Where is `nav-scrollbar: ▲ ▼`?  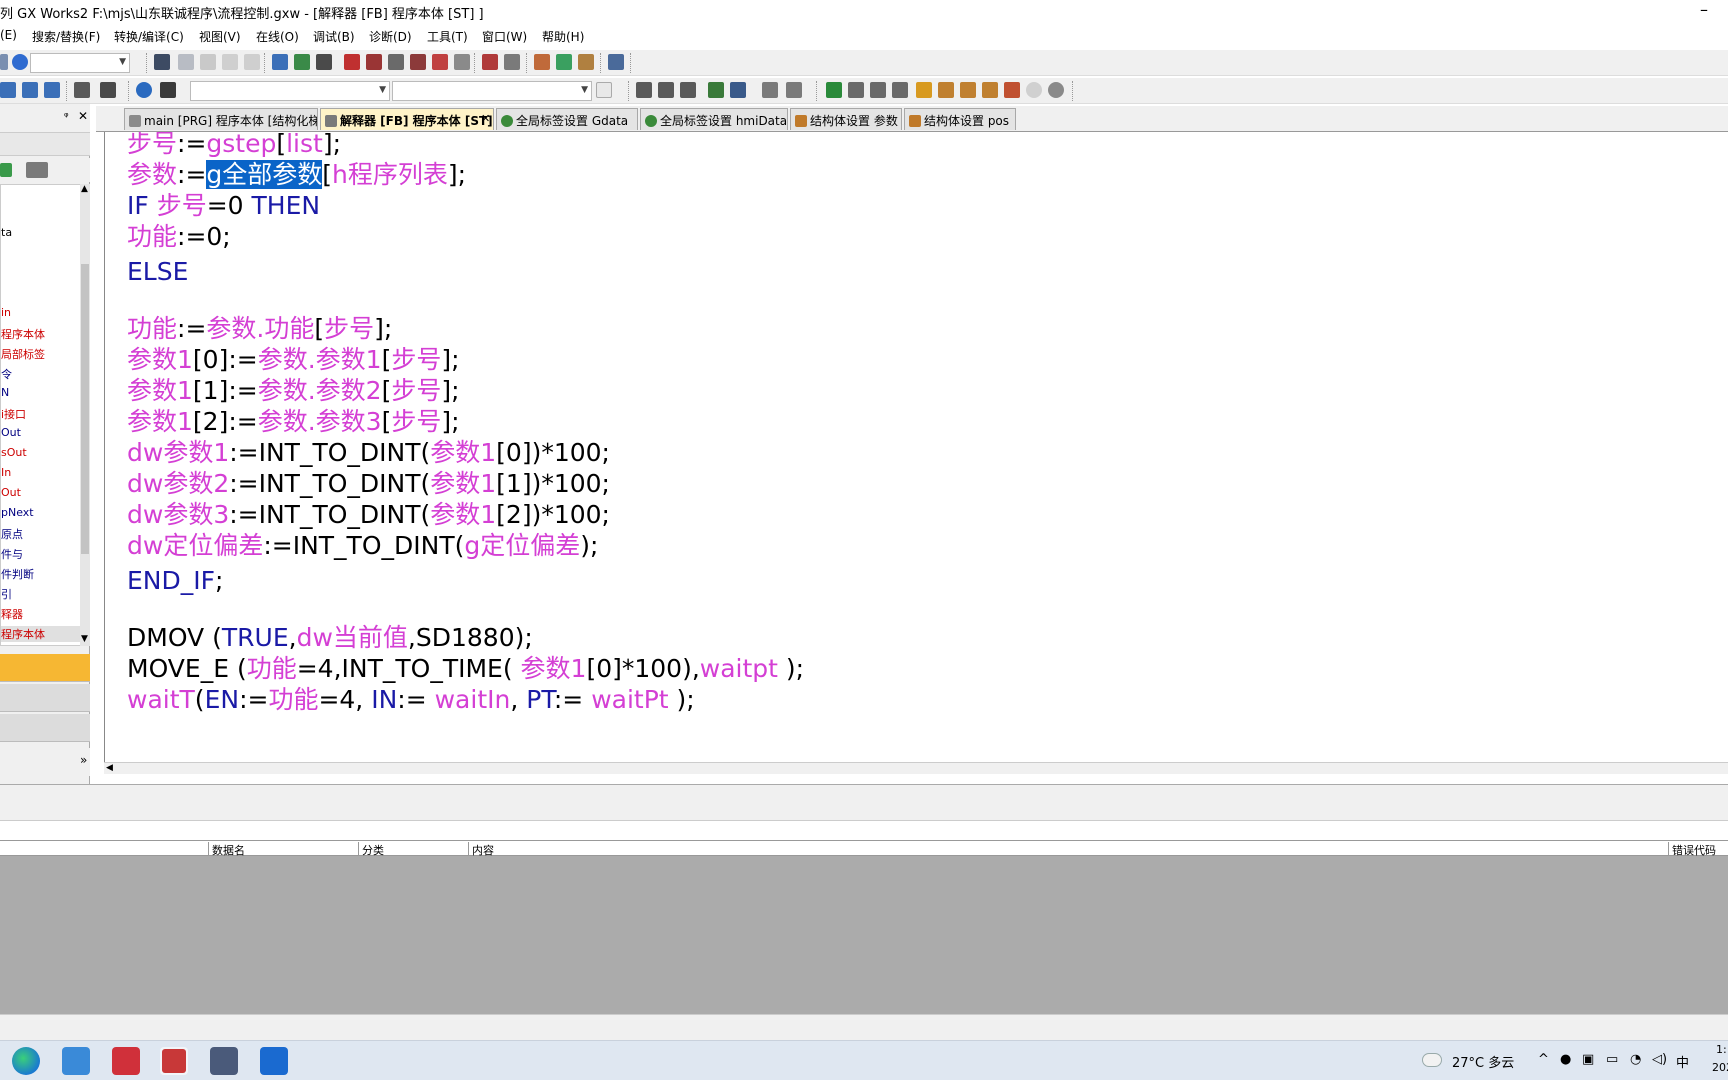
nav-scrollbar: ▲ ▼ is located at coordinates (85, 415).